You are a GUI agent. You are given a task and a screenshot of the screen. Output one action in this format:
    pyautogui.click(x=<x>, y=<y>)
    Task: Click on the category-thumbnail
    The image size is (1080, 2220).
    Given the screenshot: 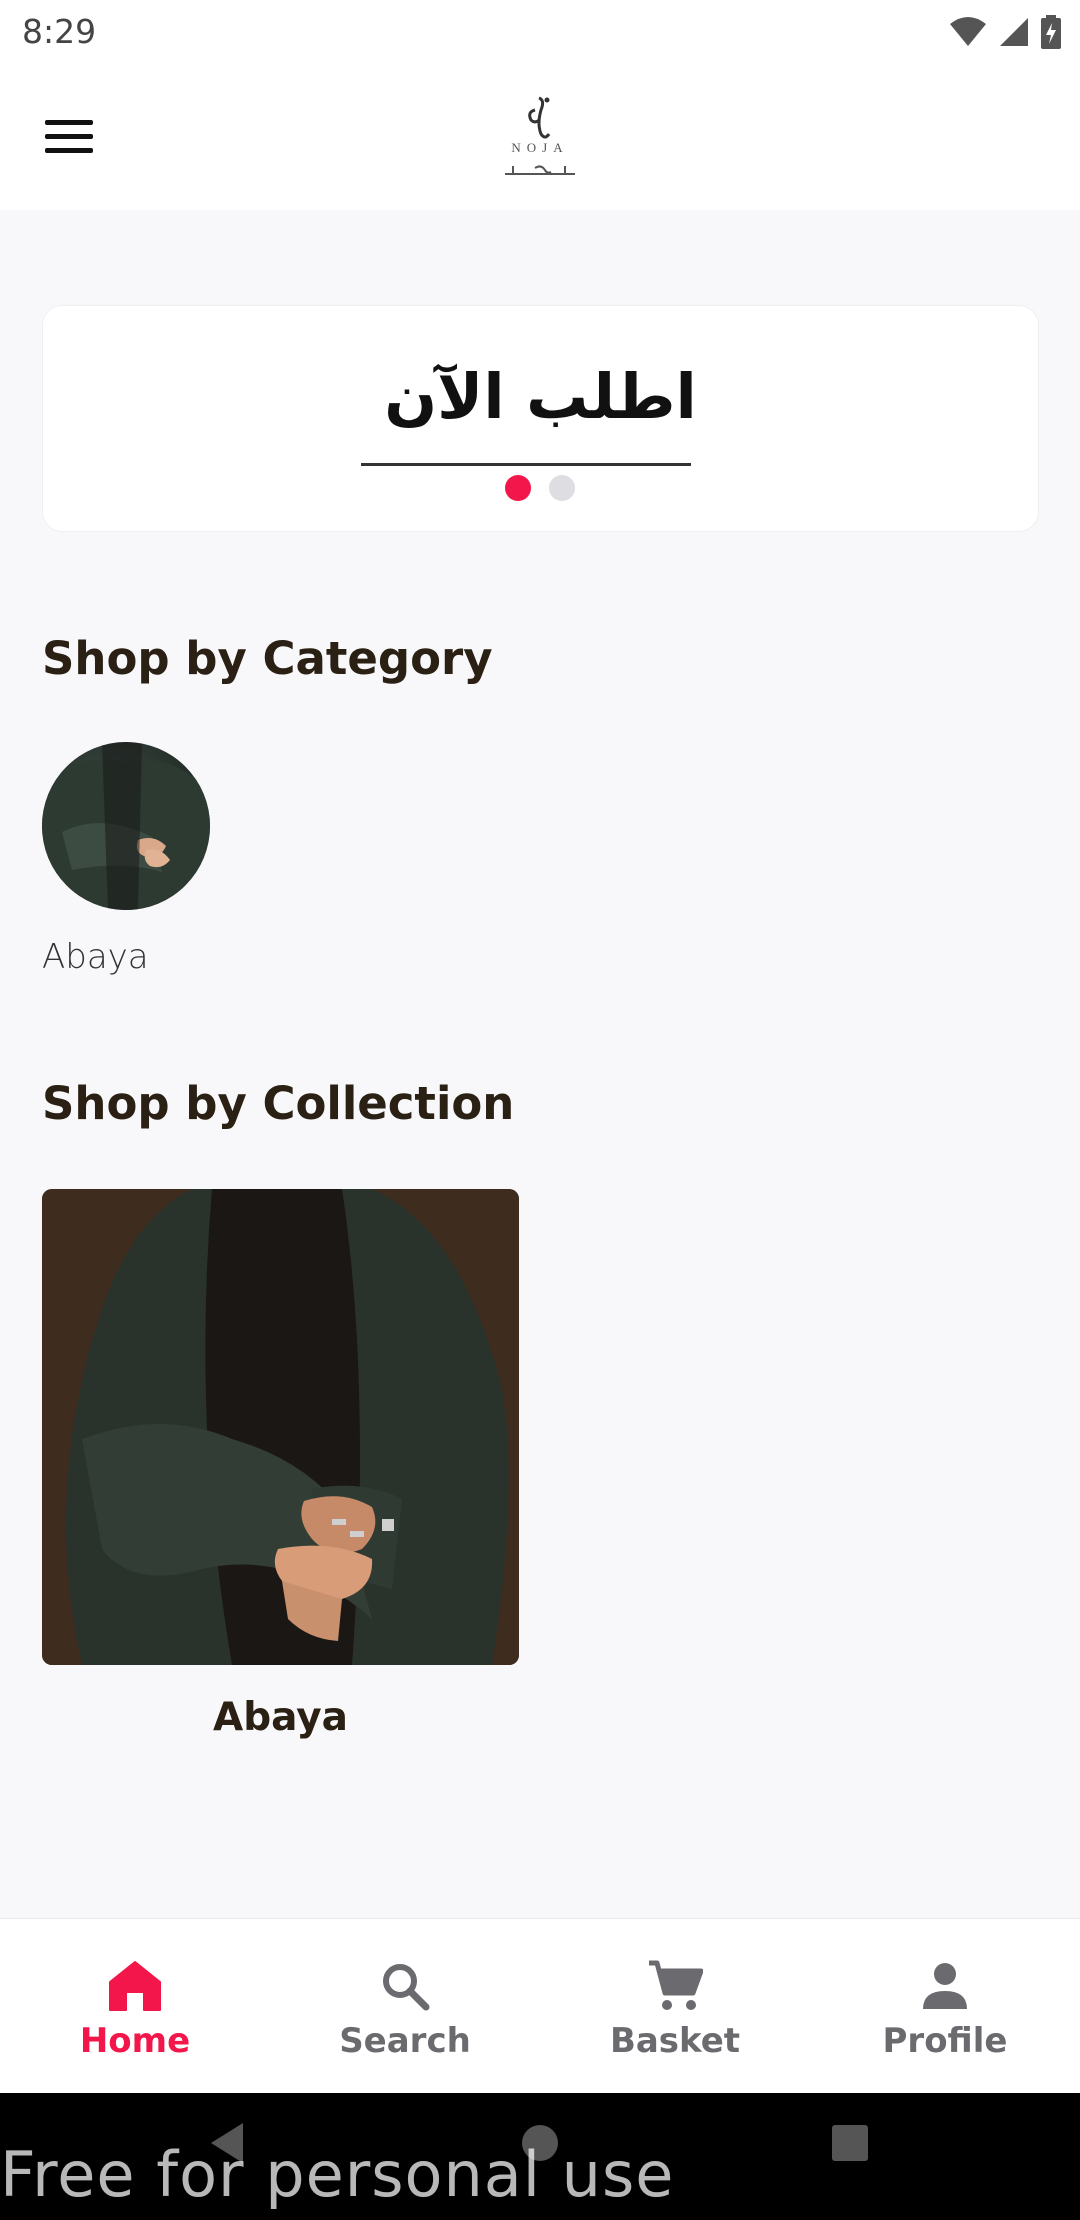 What is the action you would take?
    pyautogui.click(x=126, y=826)
    